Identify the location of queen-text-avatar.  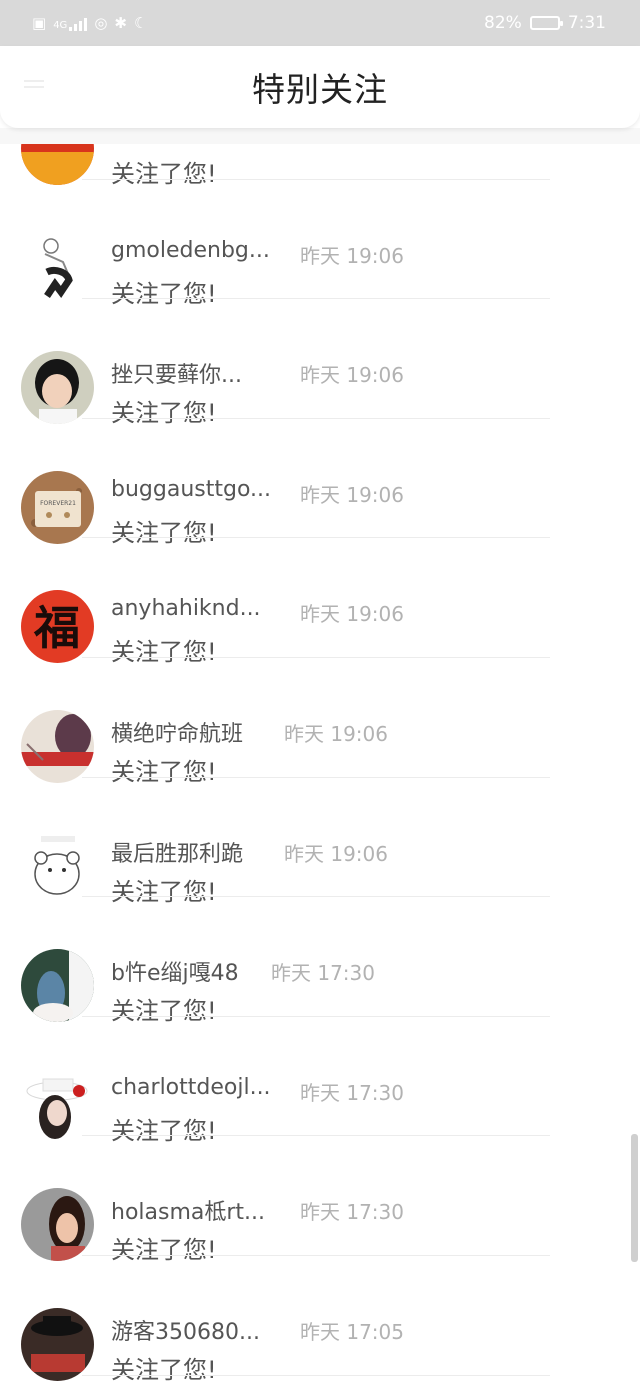
(57, 746).